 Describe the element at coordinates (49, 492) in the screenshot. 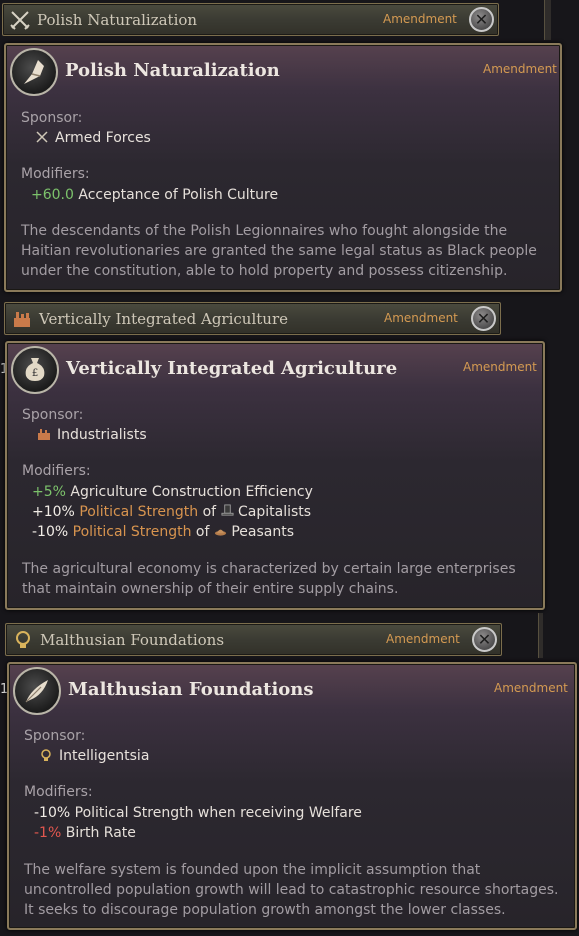

I see `modifier-amount: +5%` at that location.